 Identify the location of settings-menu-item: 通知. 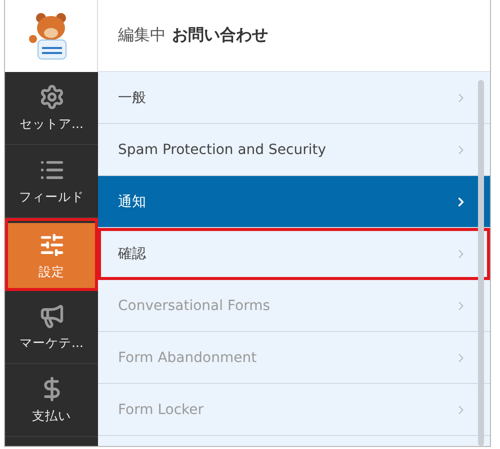
(294, 202).